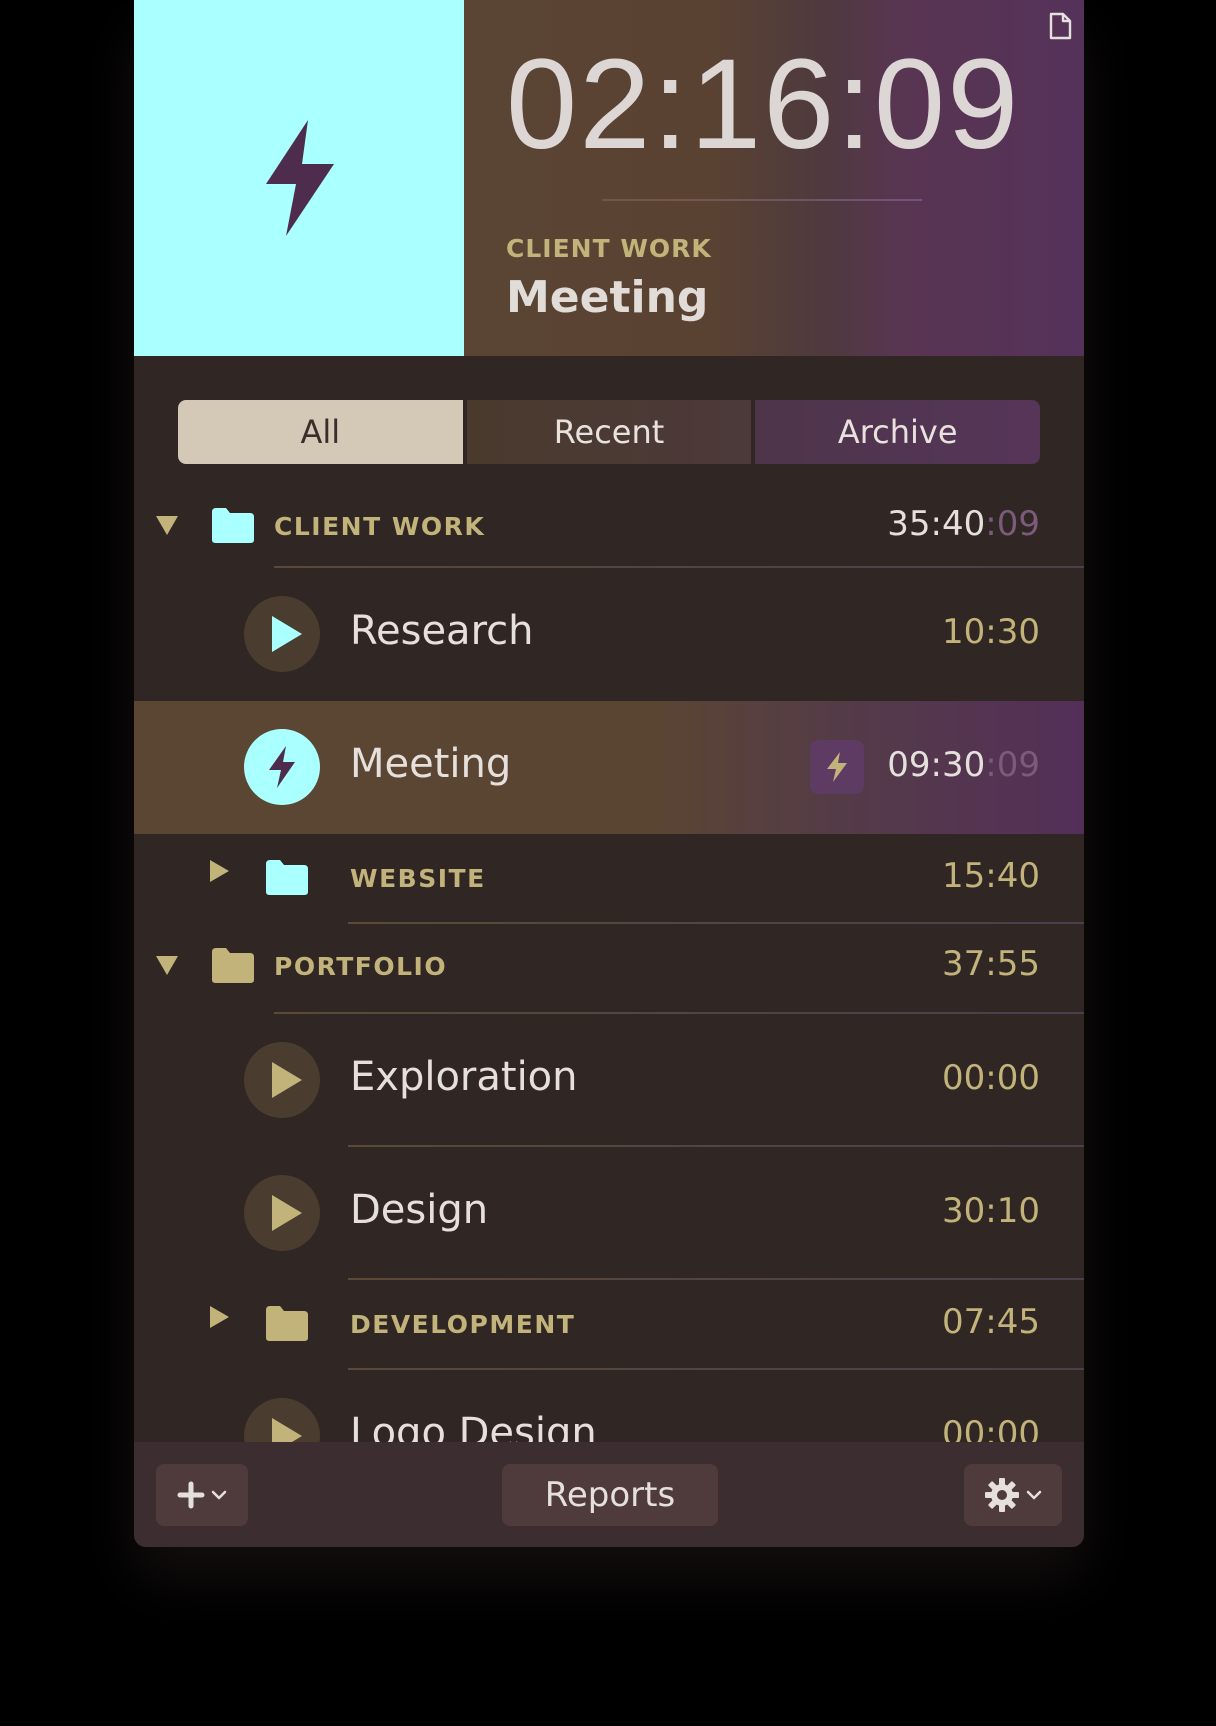 Image resolution: width=1216 pixels, height=1726 pixels. Describe the element at coordinates (464, 1077) in the screenshot. I see `task-label: Exploration` at that location.